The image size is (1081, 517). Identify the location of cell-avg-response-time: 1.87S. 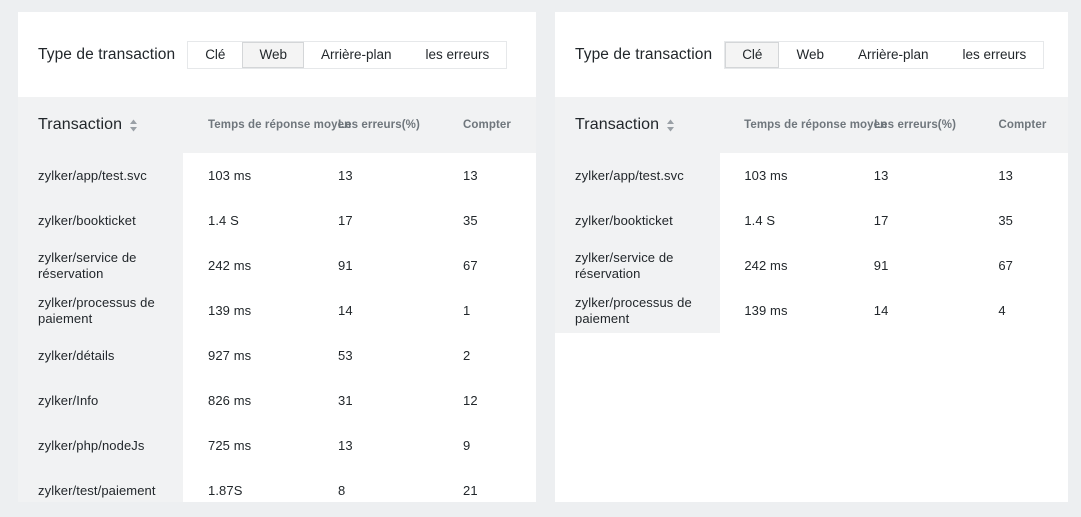
(225, 490).